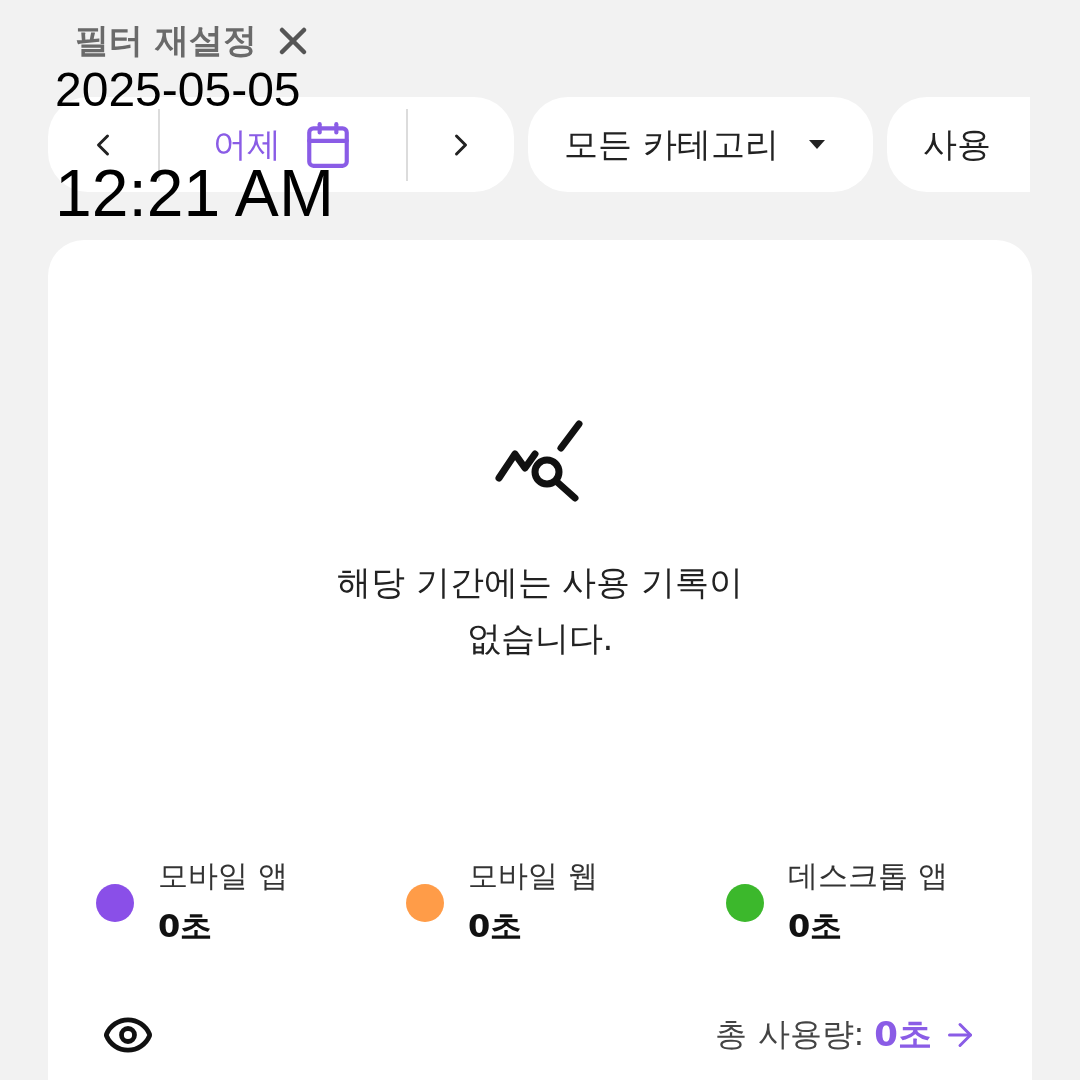 The image size is (1080, 1080). What do you see at coordinates (816, 144) in the screenshot?
I see `caret-icon` at bounding box center [816, 144].